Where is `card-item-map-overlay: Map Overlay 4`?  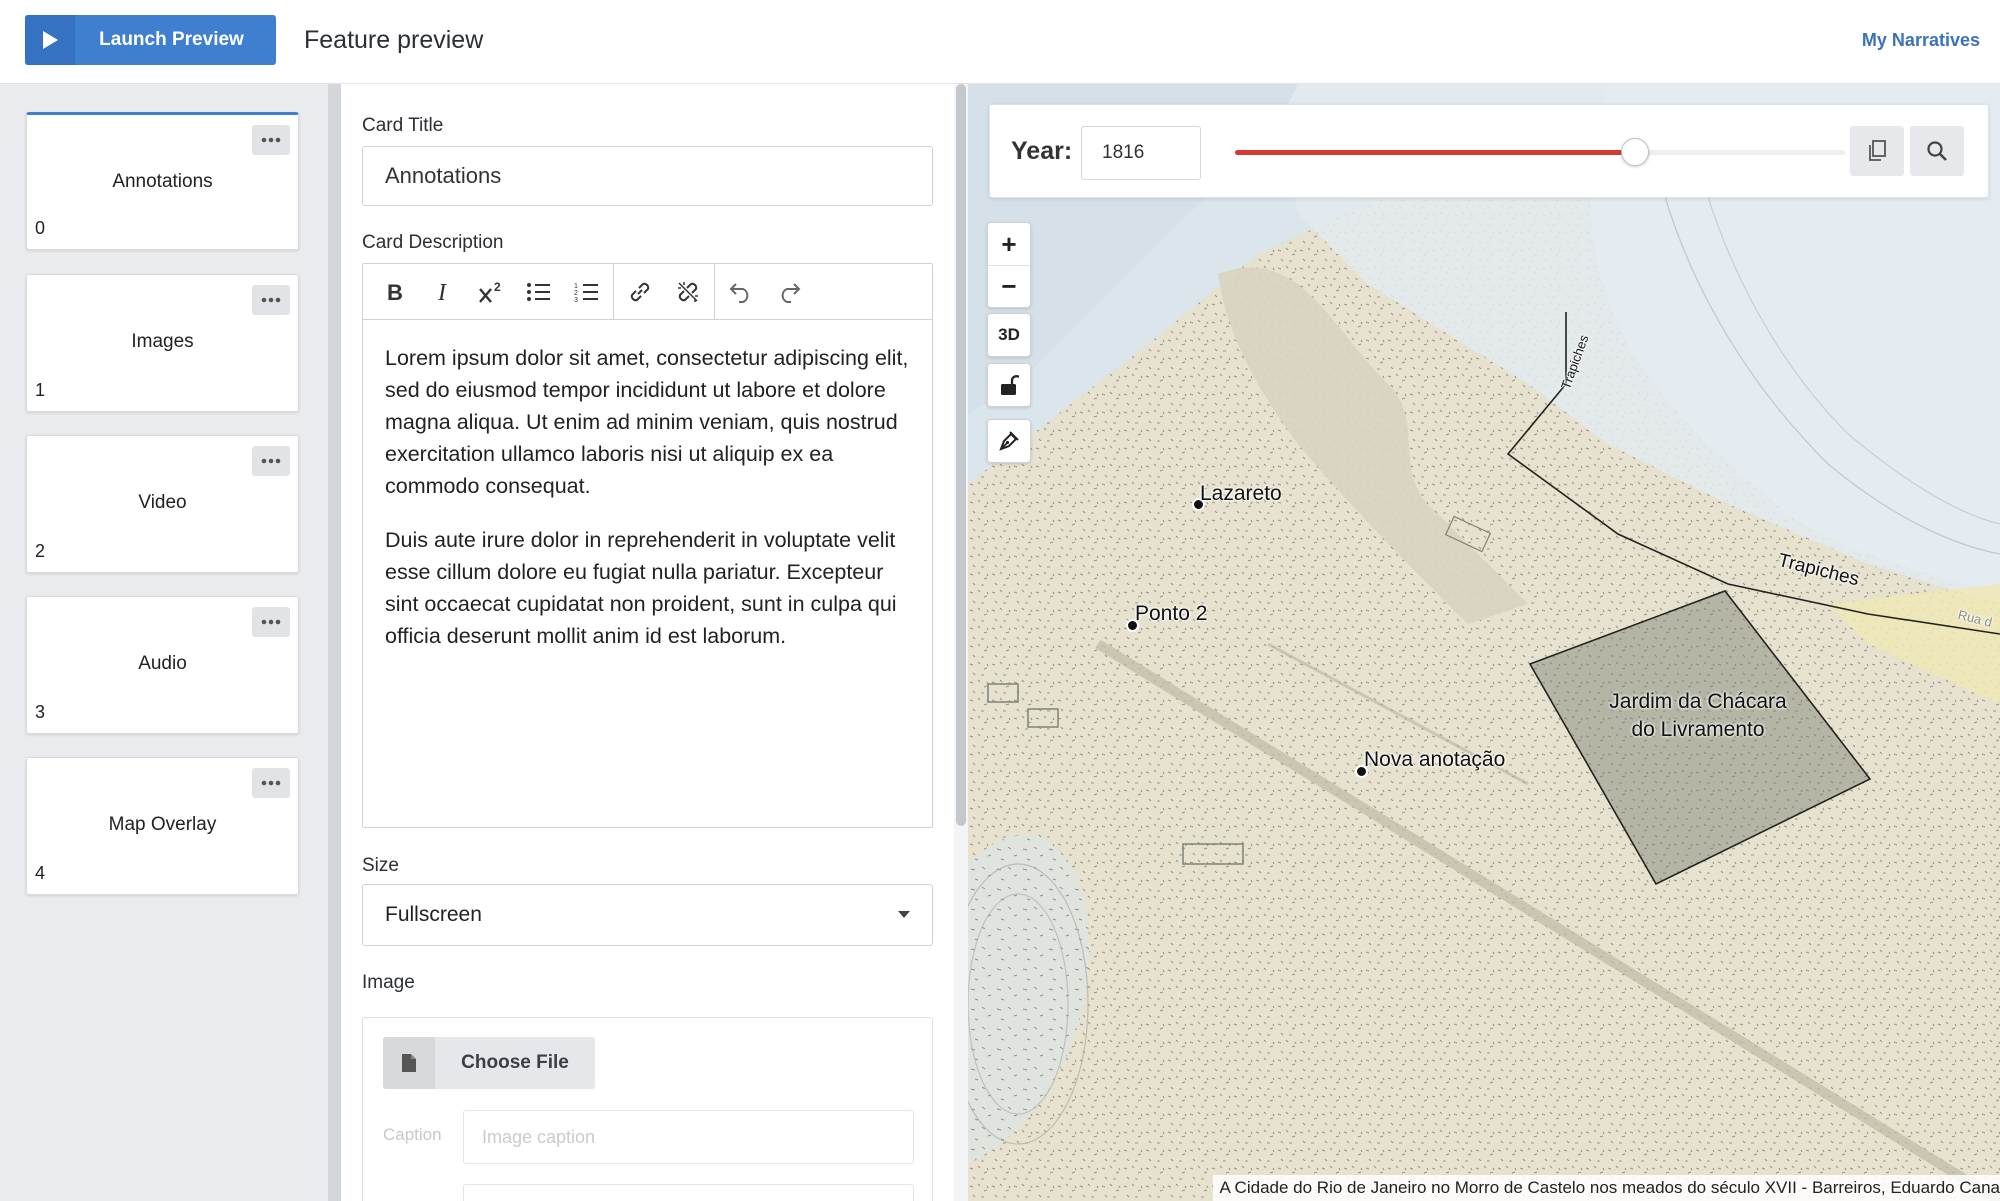
card-item-map-overlay: Map Overlay 4 is located at coordinates (162, 826).